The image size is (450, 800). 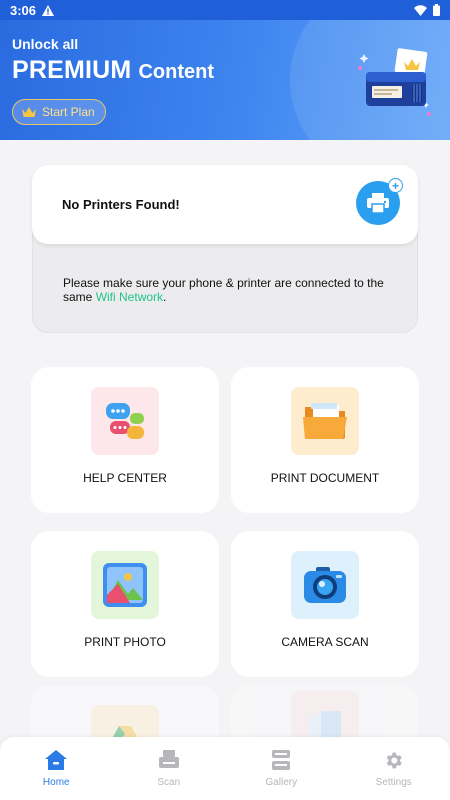 I want to click on nav-settings: Settings, so click(x=394, y=768).